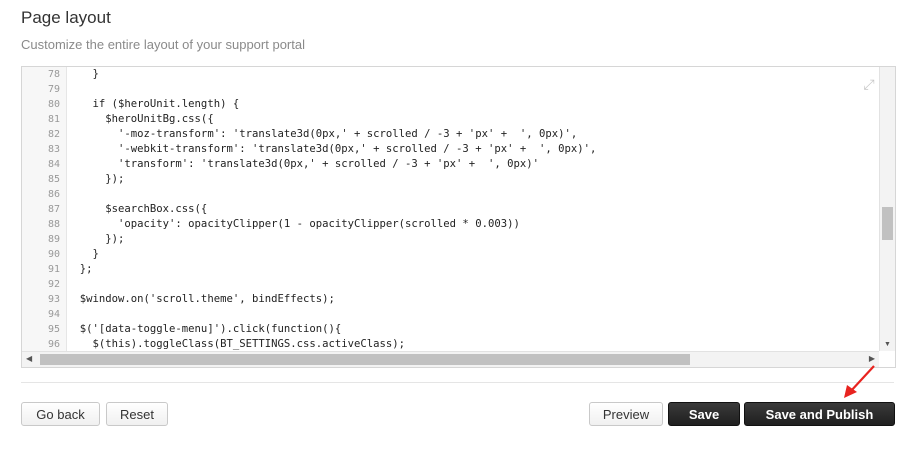 The height and width of the screenshot is (464, 917). I want to click on code-line: if ($heroUnit.length) {, so click(153, 104).